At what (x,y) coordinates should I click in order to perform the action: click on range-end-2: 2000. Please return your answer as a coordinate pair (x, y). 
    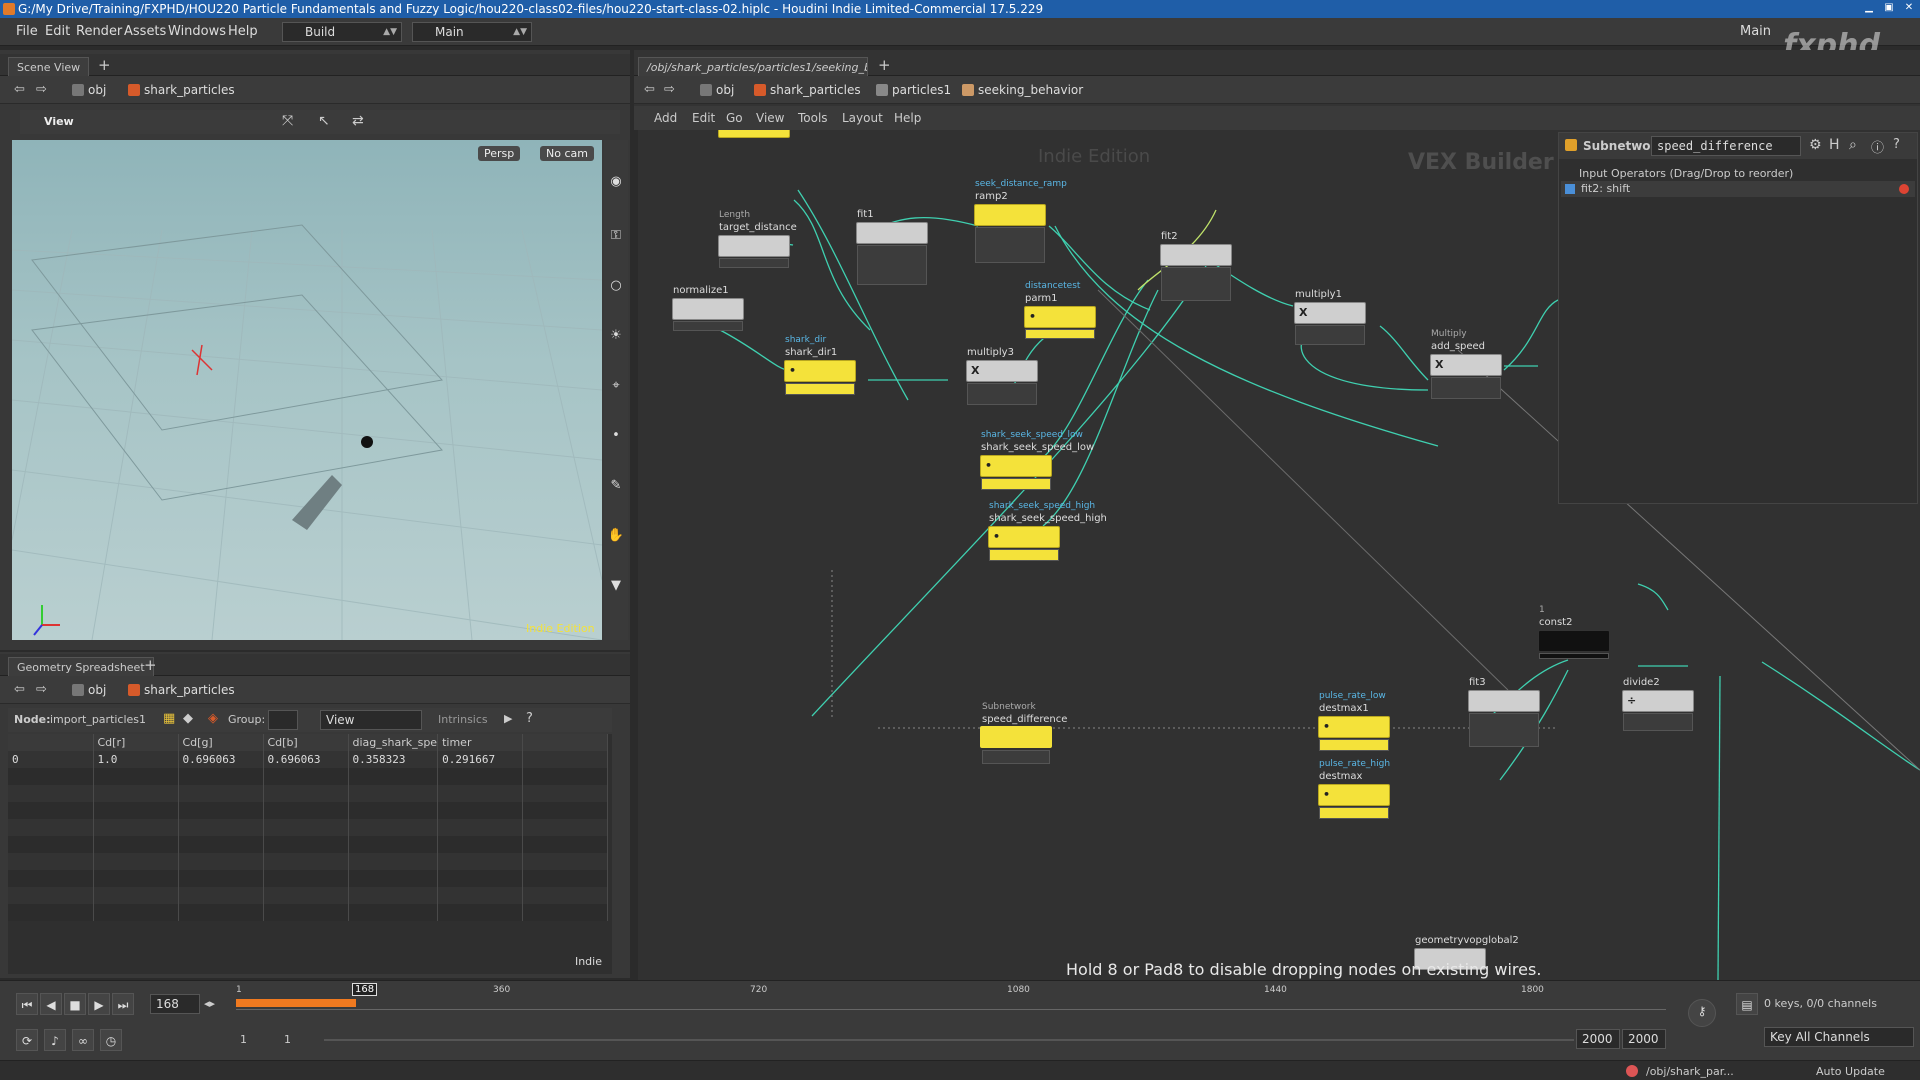
    Looking at the image, I should click on (1644, 1039).